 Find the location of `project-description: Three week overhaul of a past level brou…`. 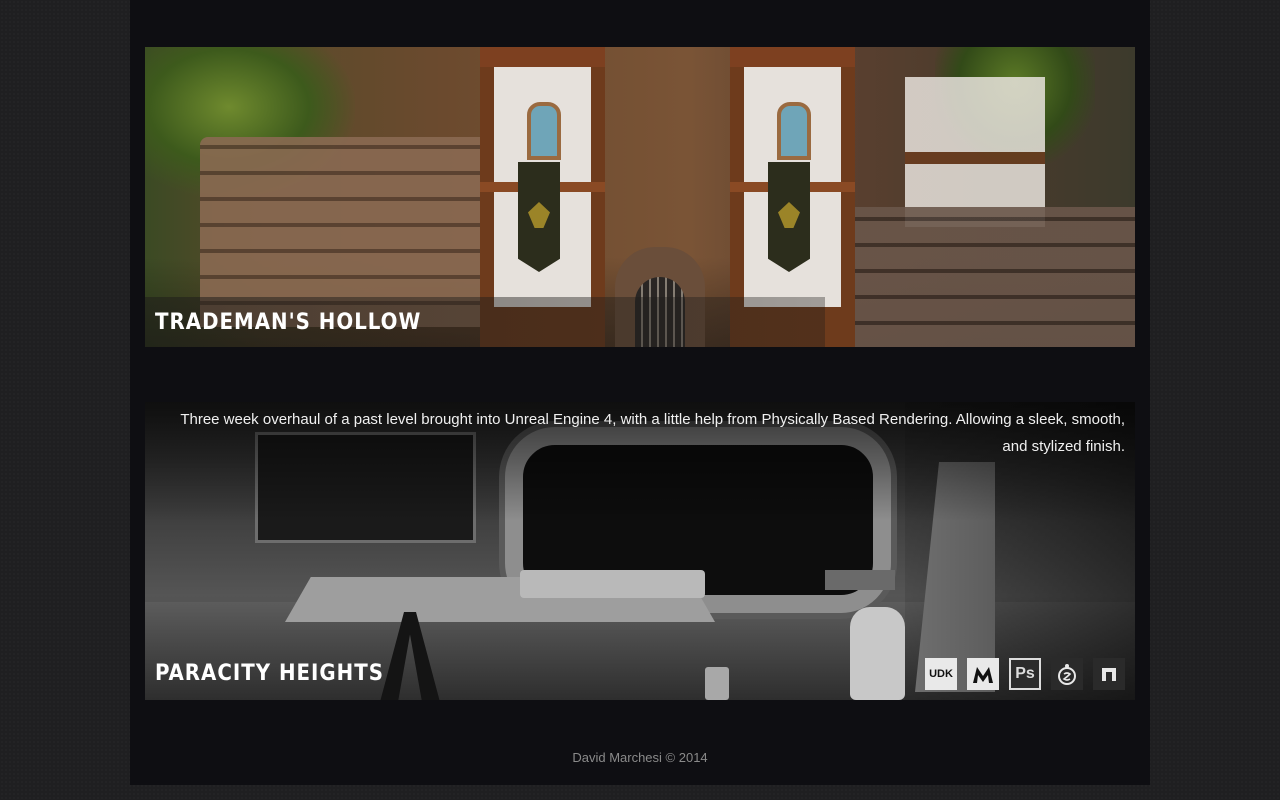

project-description: Three week overhaul of a past level brou… is located at coordinates (652, 433).